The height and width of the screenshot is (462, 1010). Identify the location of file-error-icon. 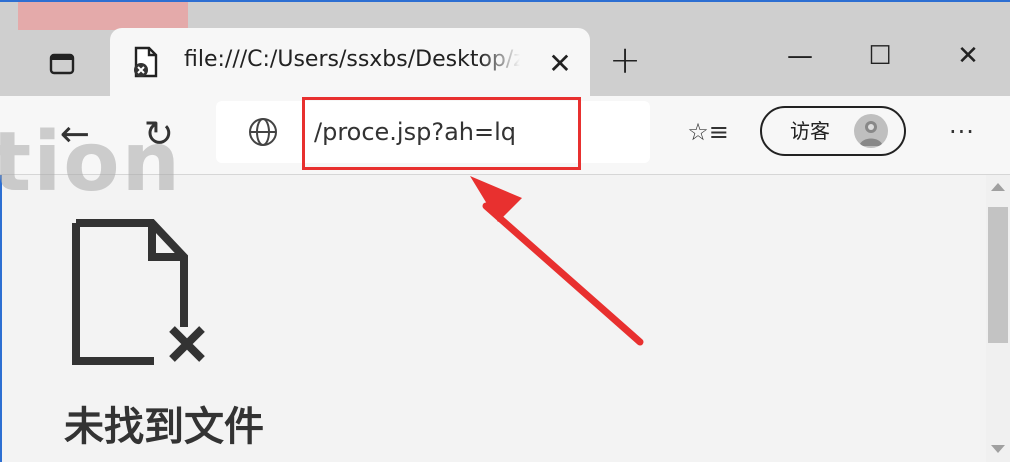
(146, 62).